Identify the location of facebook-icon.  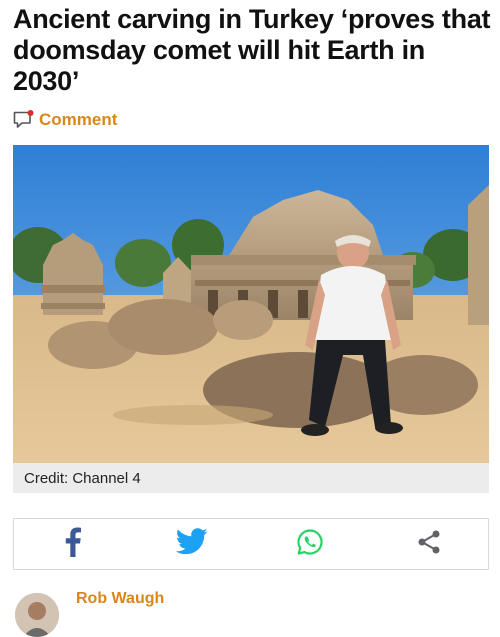
(73, 544).